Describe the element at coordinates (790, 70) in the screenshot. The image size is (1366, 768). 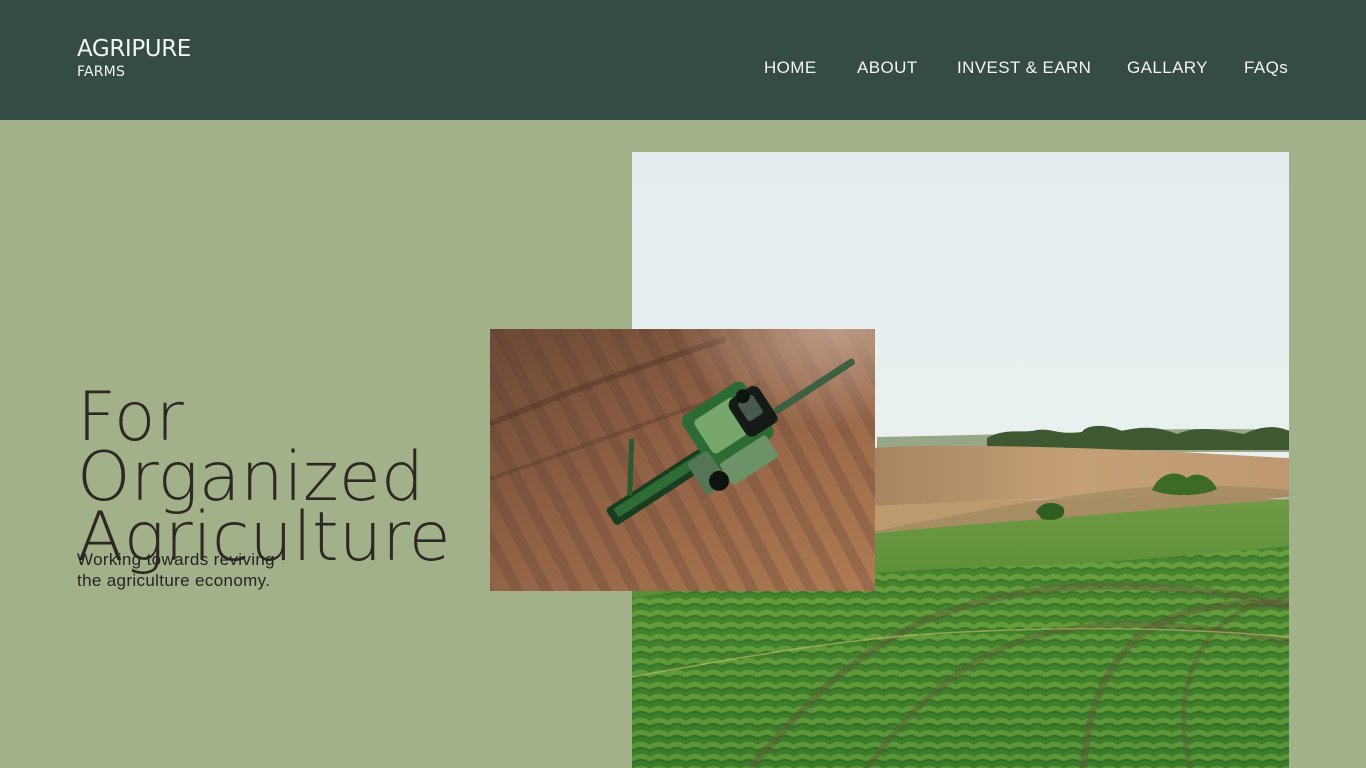
I see `nav-item-home: HOME` at that location.